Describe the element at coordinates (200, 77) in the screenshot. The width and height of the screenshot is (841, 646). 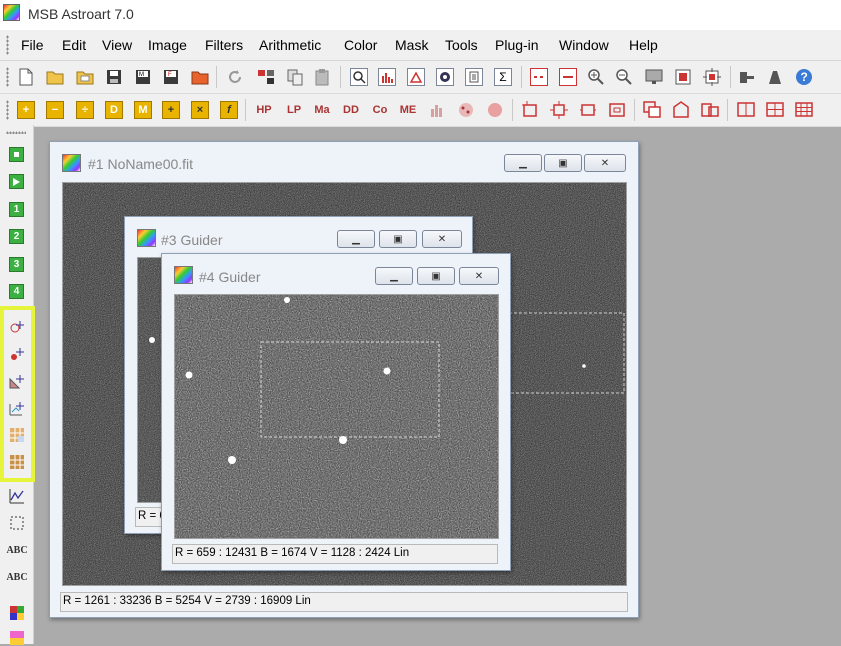
I see `folder-icon` at that location.